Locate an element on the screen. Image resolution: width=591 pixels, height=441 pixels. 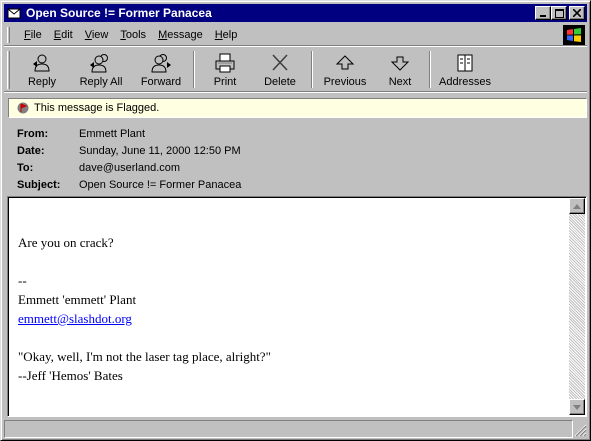
address-book-icon is located at coordinates (465, 63).